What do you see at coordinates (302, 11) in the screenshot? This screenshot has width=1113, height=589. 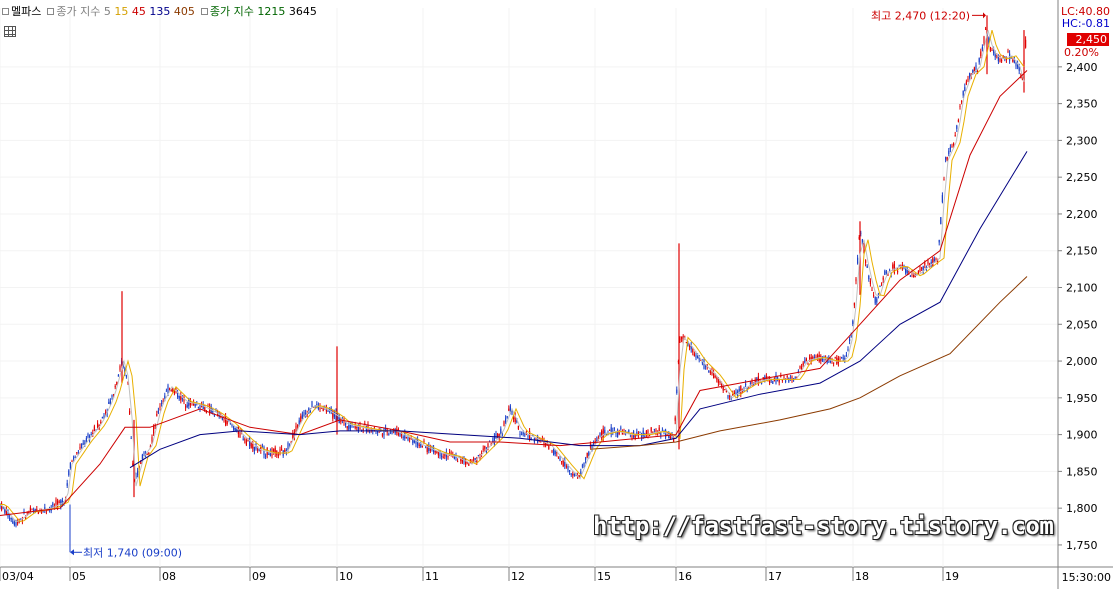 I see `legend-vol-3645: 3645` at bounding box center [302, 11].